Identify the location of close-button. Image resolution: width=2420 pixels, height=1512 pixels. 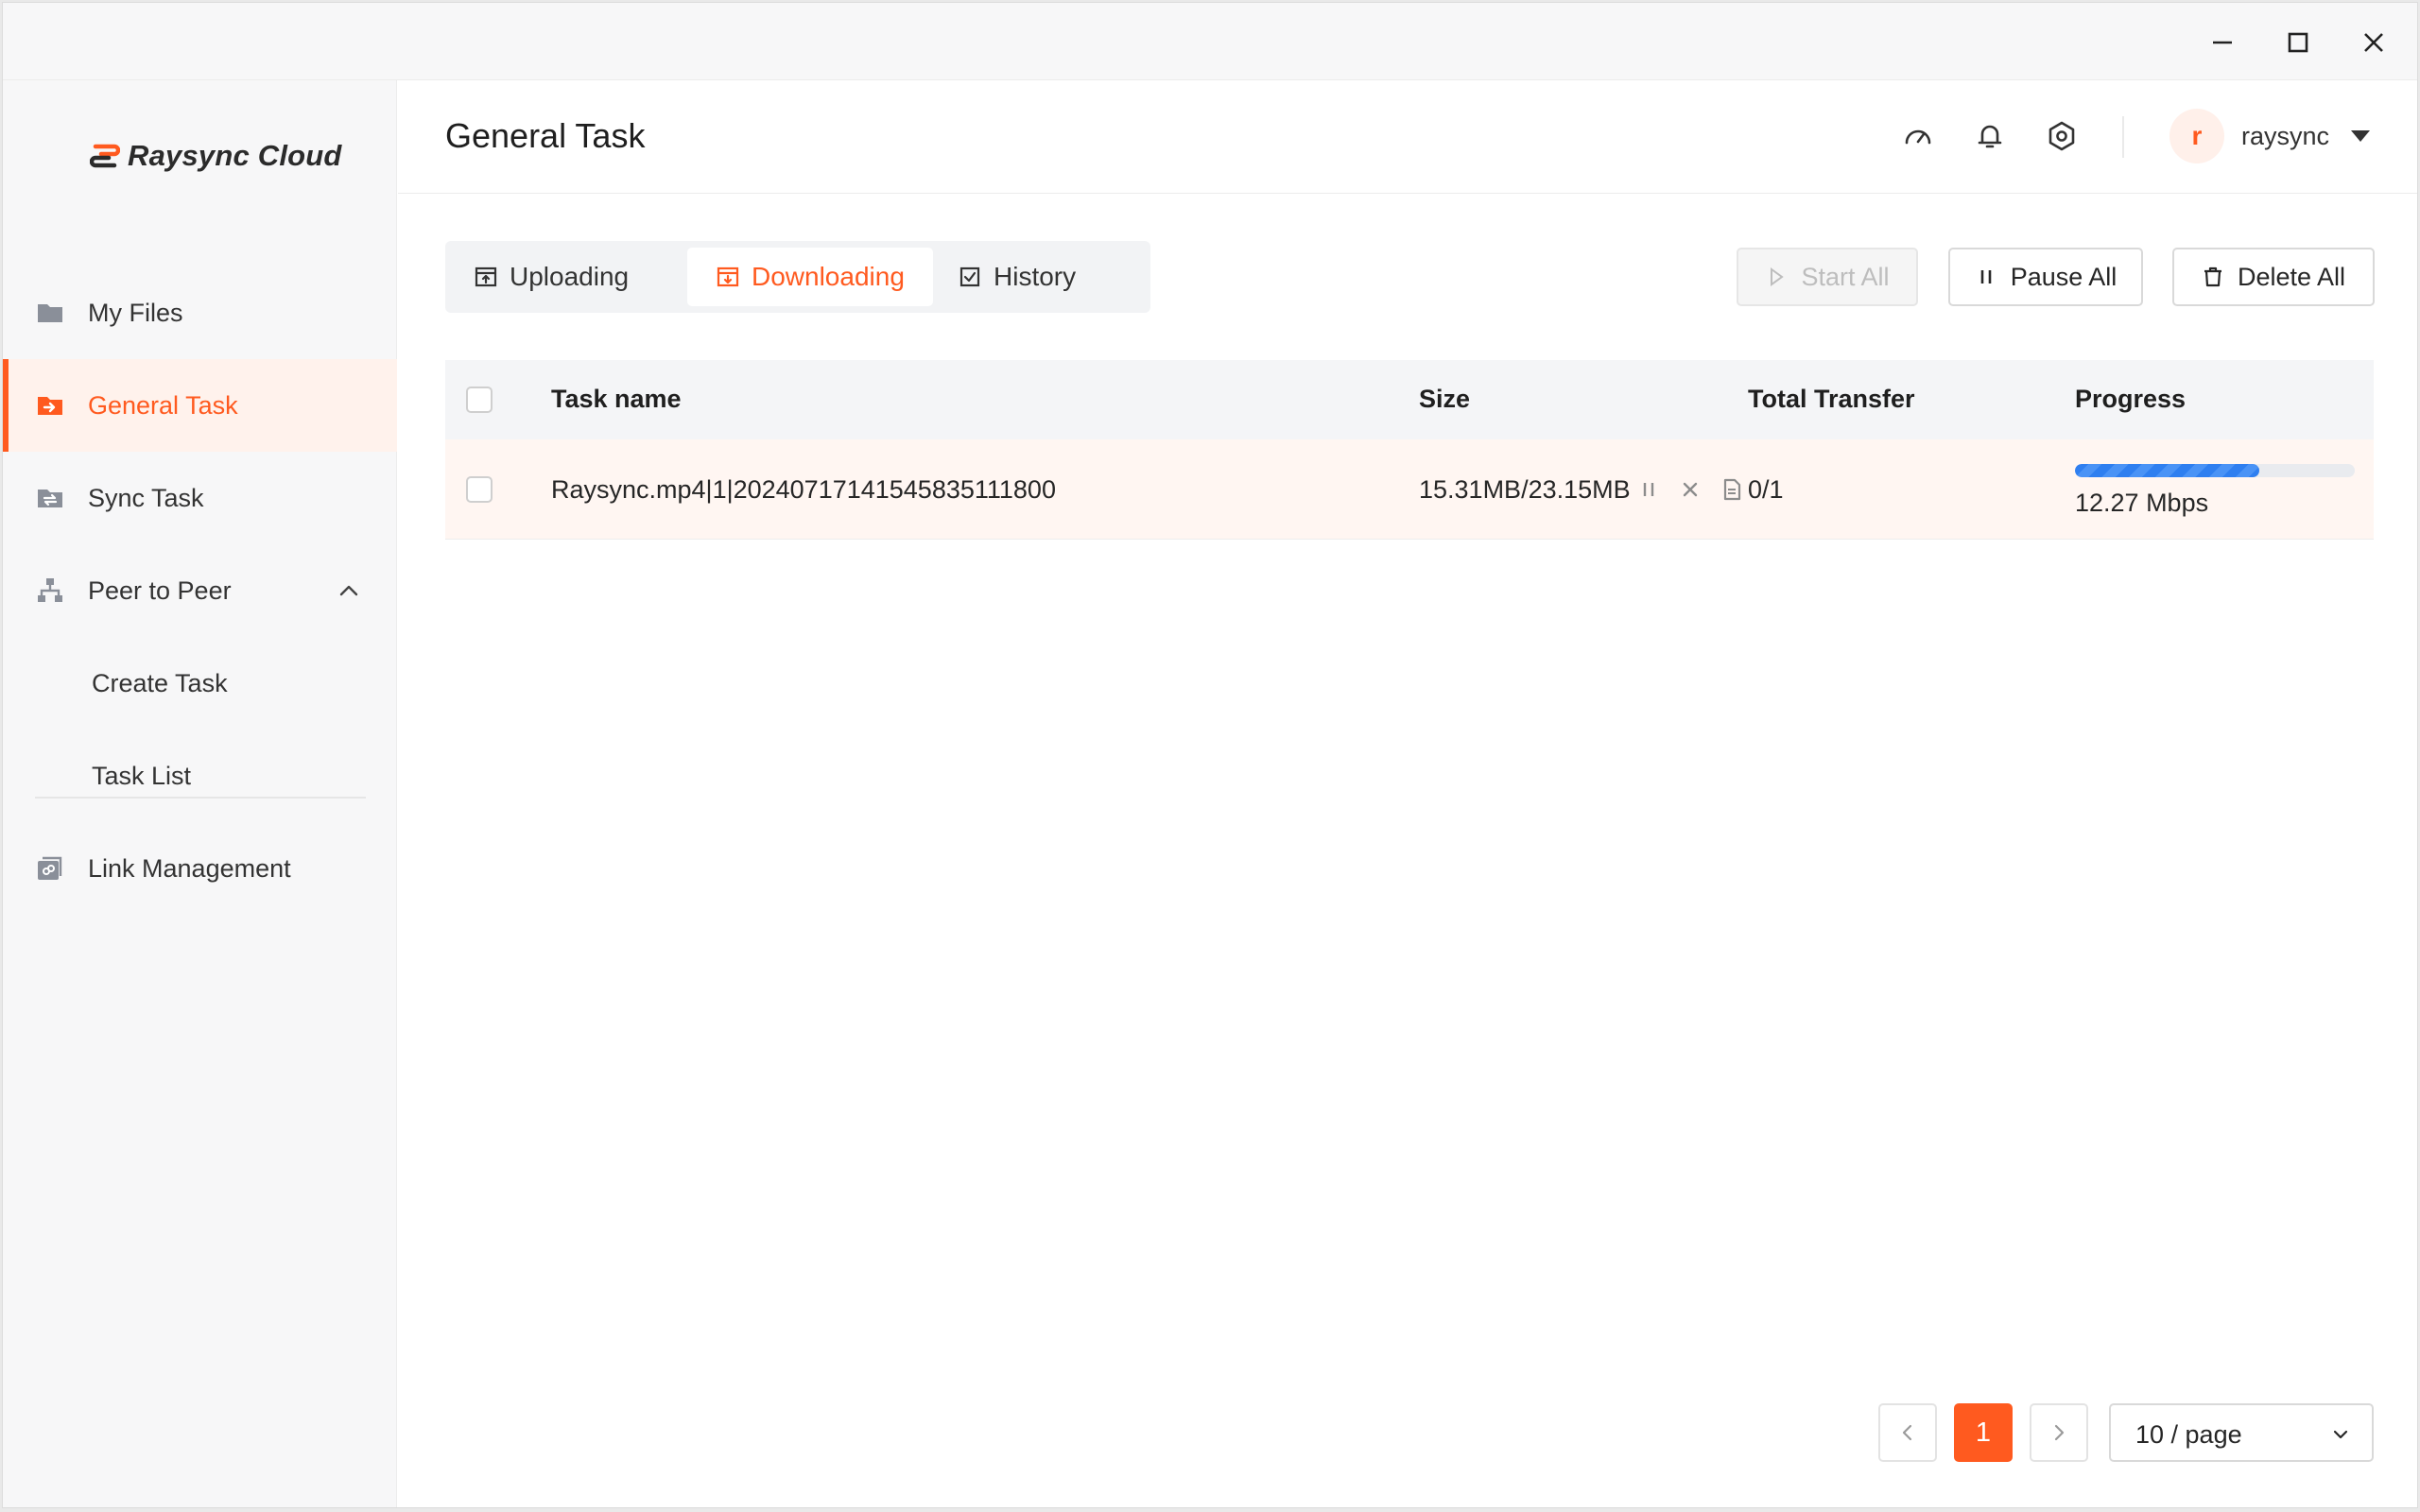
(2373, 42).